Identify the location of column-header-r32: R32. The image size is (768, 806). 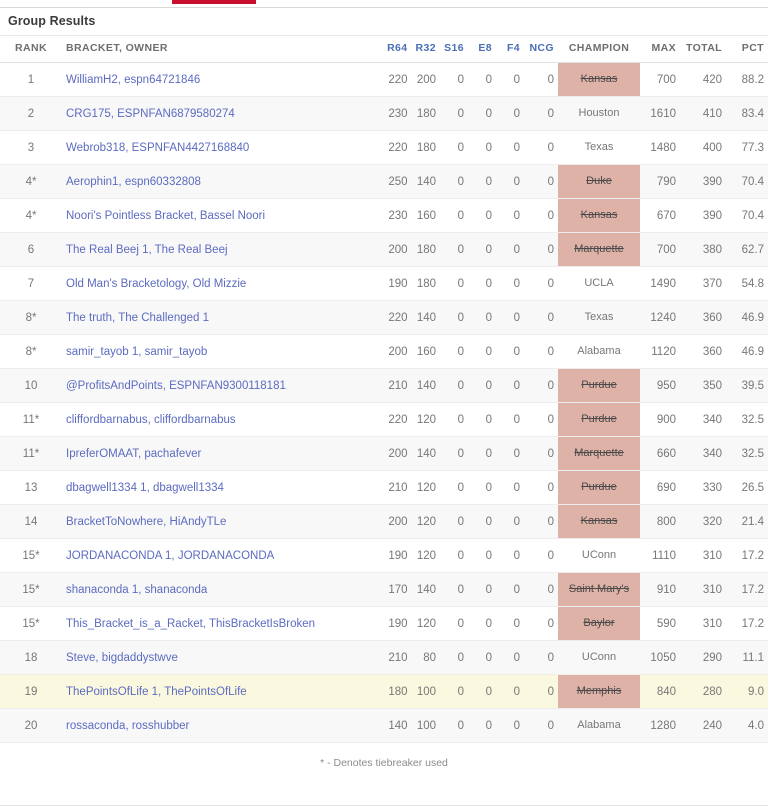
(425, 49).